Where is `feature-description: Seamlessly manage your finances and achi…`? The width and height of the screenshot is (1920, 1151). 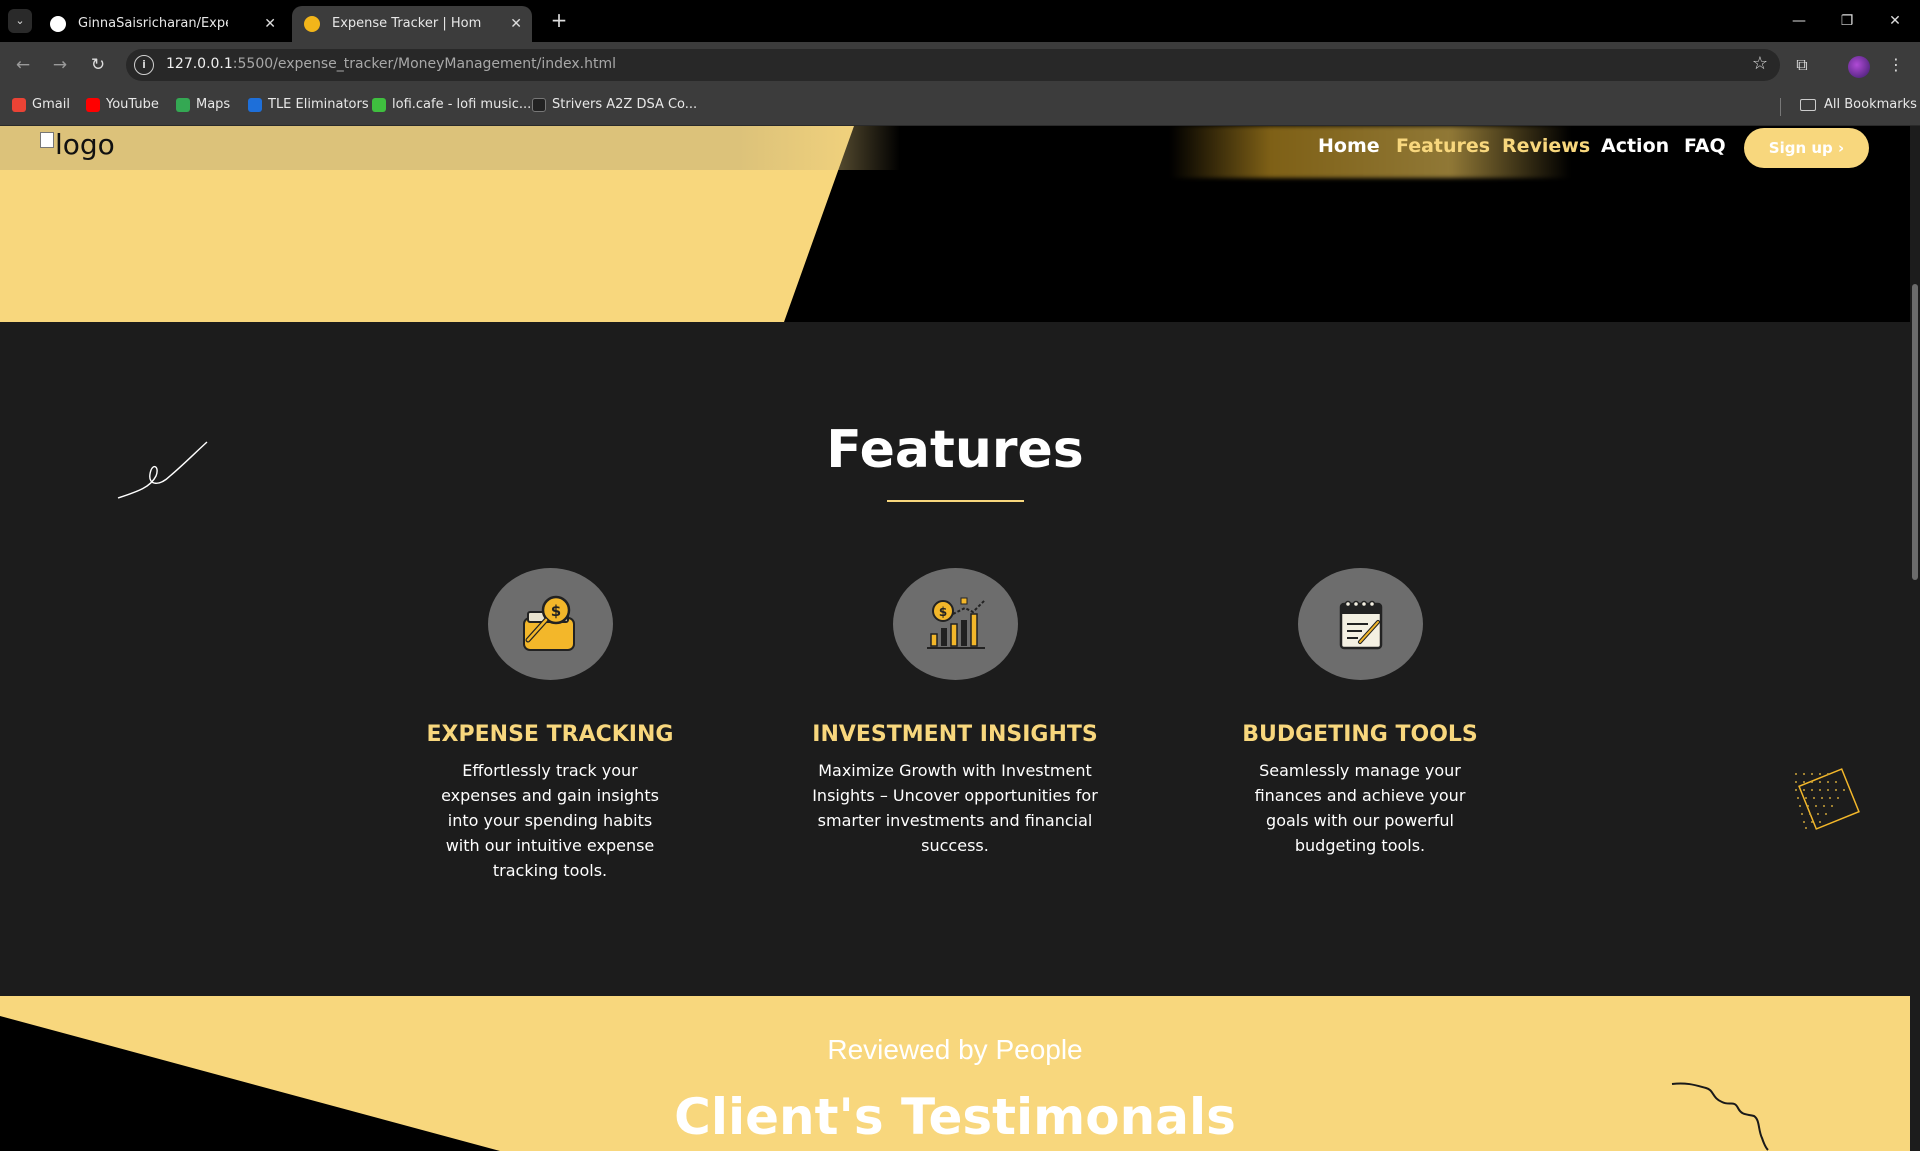
feature-description: Seamlessly manage your finances and achi… is located at coordinates (1360, 808).